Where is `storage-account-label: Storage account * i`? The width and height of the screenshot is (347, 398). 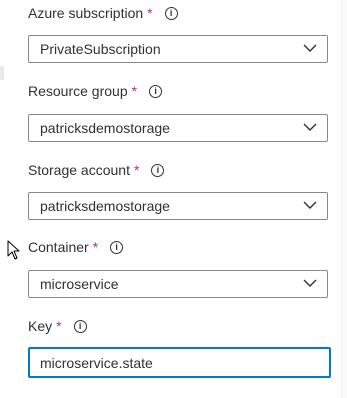 storage-account-label: Storage account * i is located at coordinates (96, 170).